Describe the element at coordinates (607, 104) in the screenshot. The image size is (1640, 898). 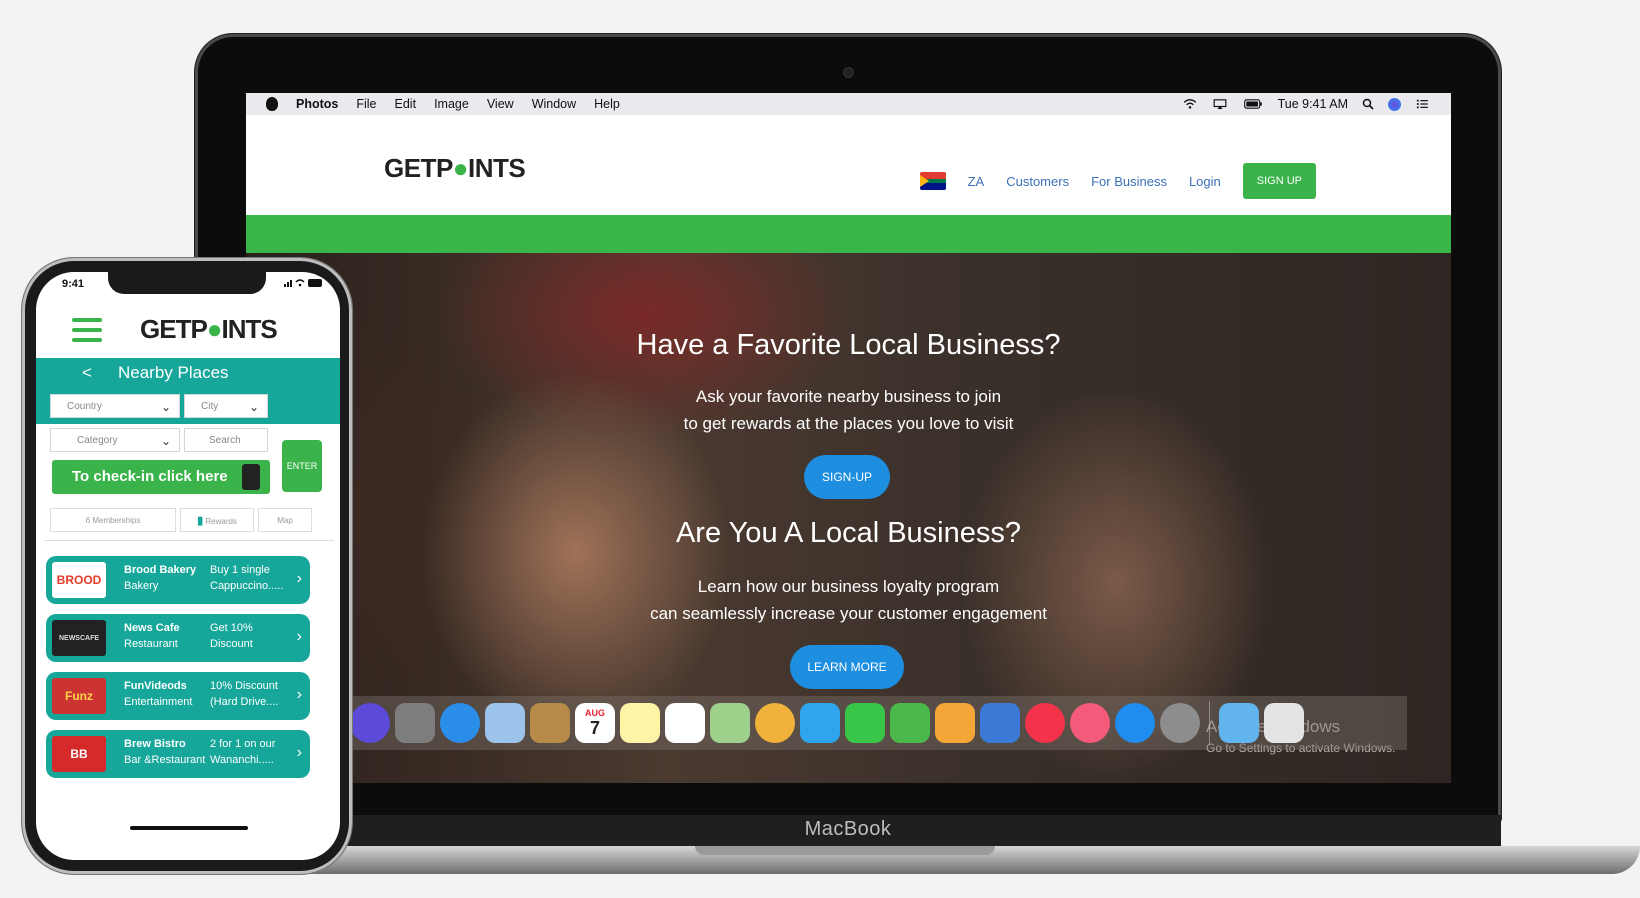
I see `menu-help: Help` at that location.